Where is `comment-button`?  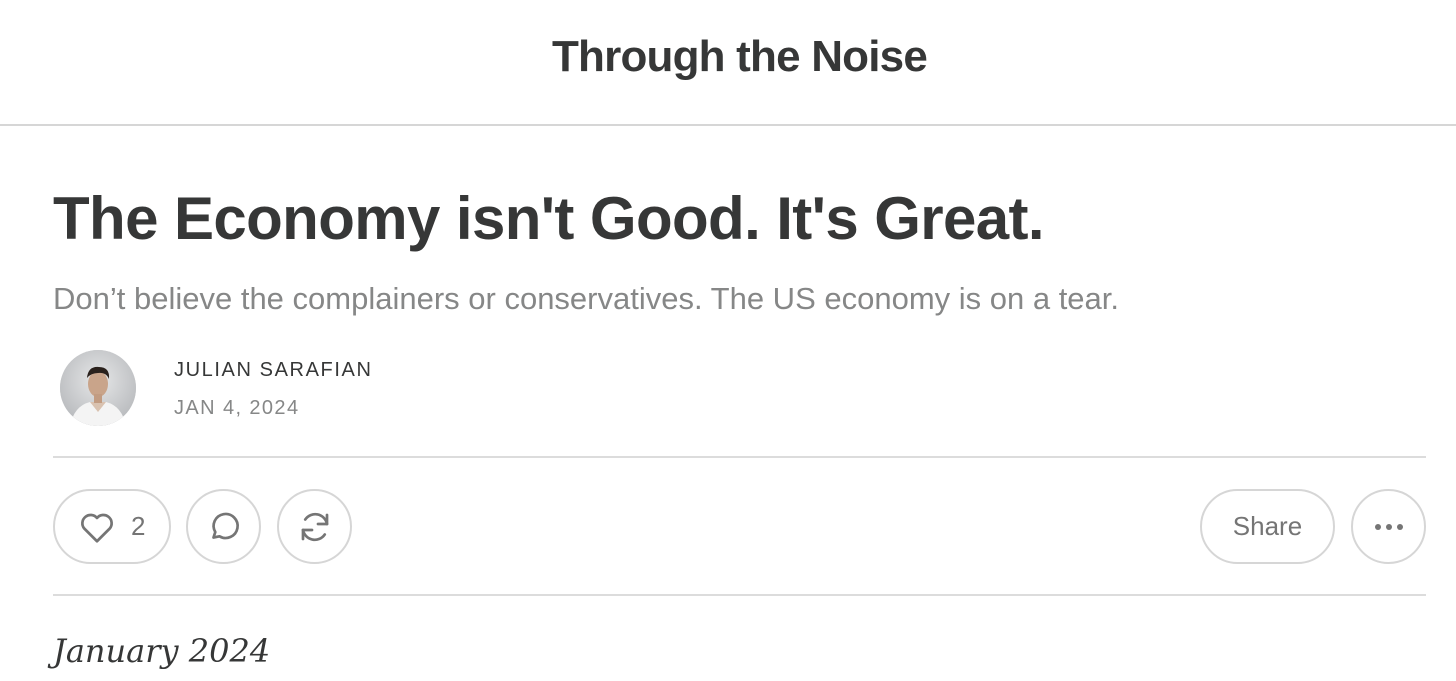 comment-button is located at coordinates (223, 526).